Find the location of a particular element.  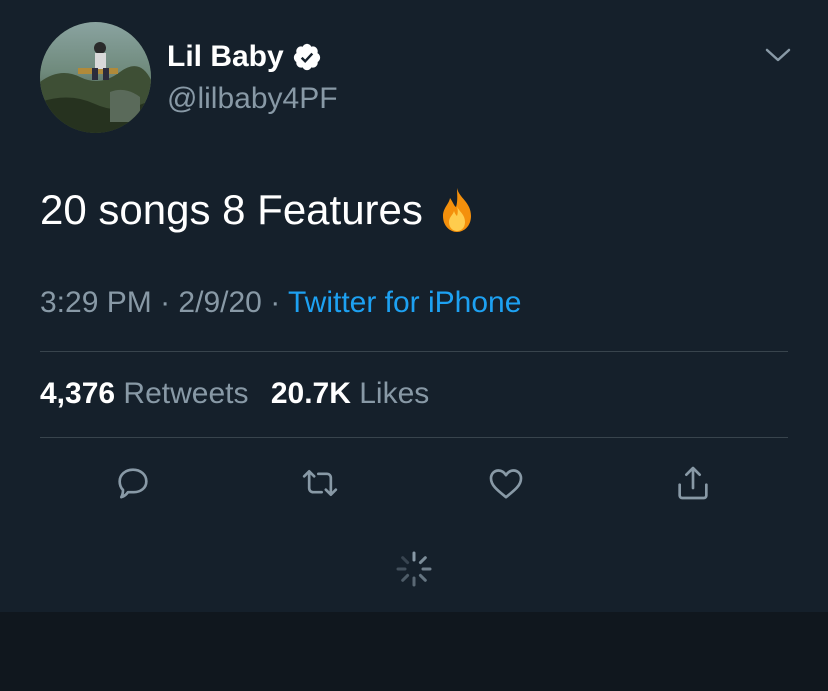

tweet-text: 20 songs 8 Features is located at coordinates (231, 209).